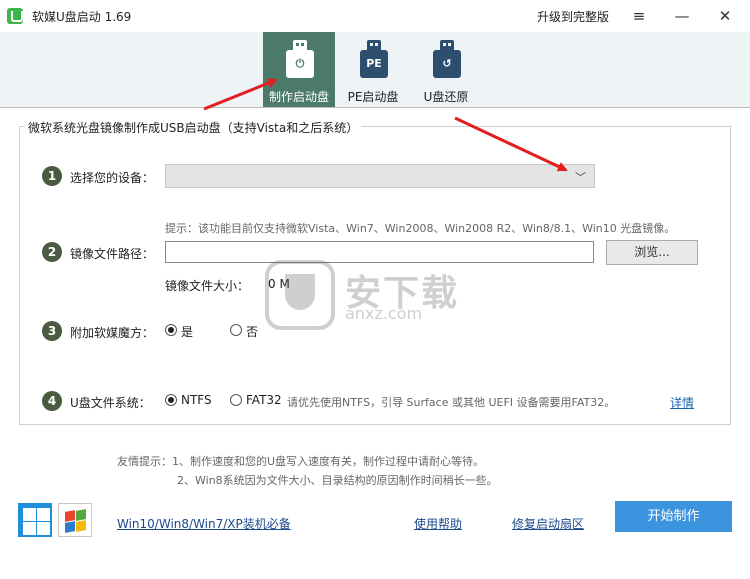 The width and height of the screenshot is (750, 579). Describe the element at coordinates (35, 520) in the screenshot. I see `windows-logo-icon` at that location.